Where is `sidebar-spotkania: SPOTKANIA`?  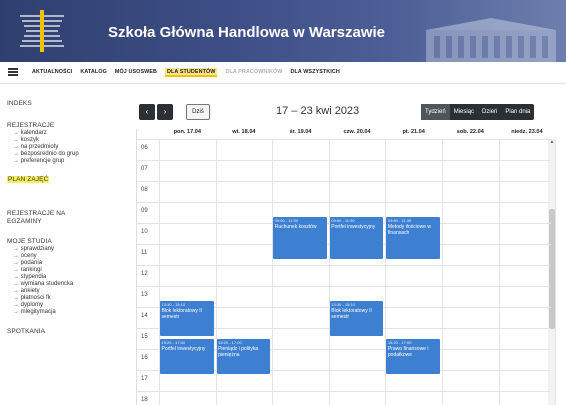 sidebar-spotkania: SPOTKANIA is located at coordinates (26, 331).